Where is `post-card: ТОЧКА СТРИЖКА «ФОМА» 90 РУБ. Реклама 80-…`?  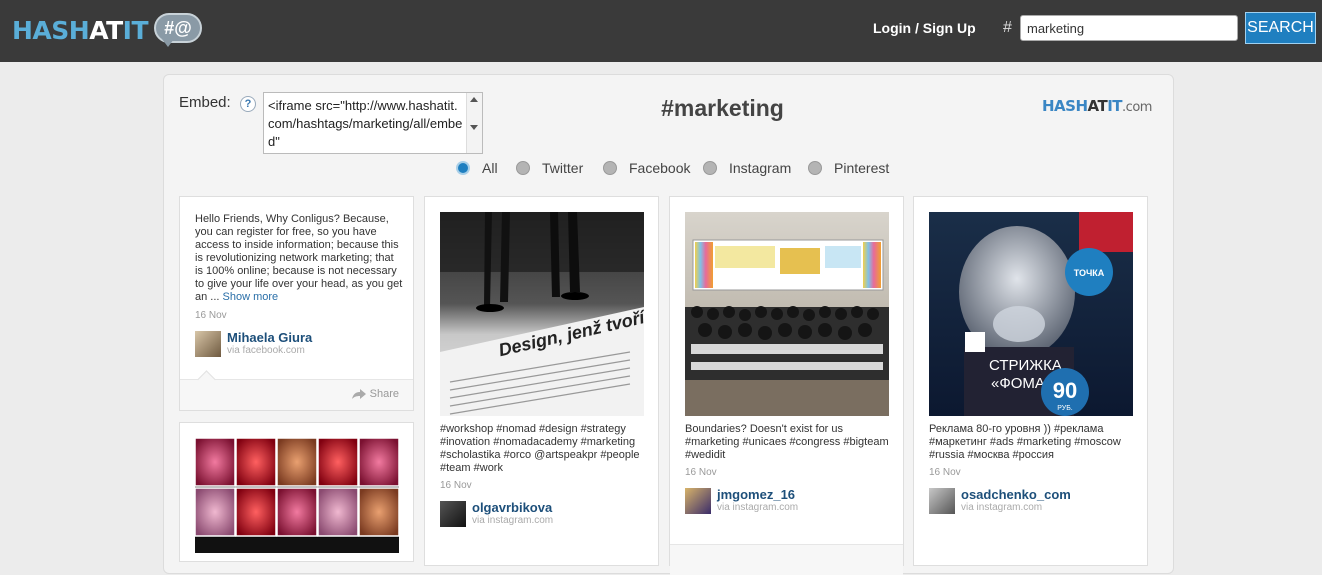
post-card: ТОЧКА СТРИЖКА «ФОМА» 90 РУБ. Реклама 80-… is located at coordinates (1030, 381).